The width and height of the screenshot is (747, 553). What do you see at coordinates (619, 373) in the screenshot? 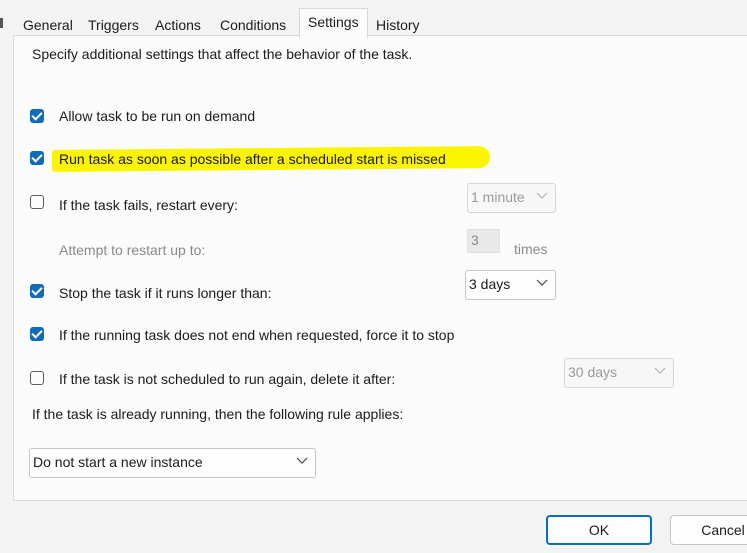
I see `delete-duration-select: 30 days` at bounding box center [619, 373].